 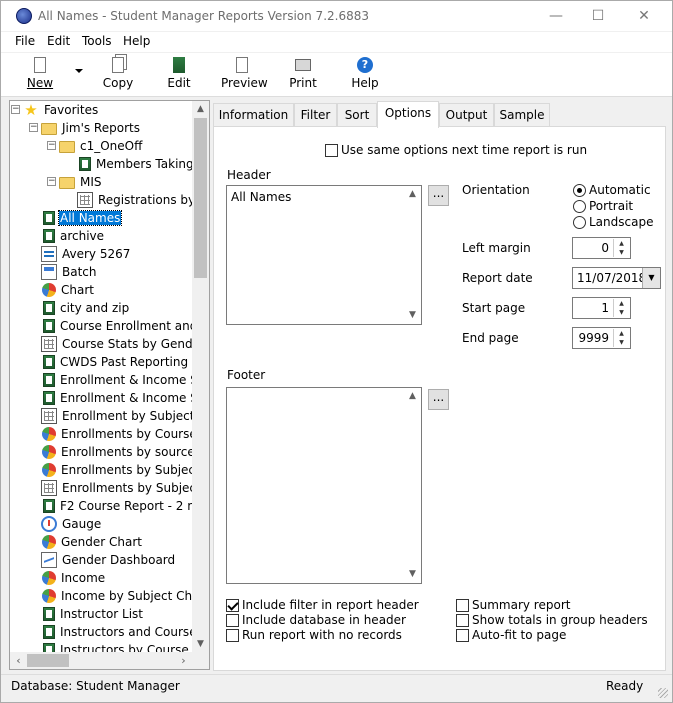 What do you see at coordinates (324, 255) in the screenshot?
I see `header-textarea: All Names ▲ ▼` at bounding box center [324, 255].